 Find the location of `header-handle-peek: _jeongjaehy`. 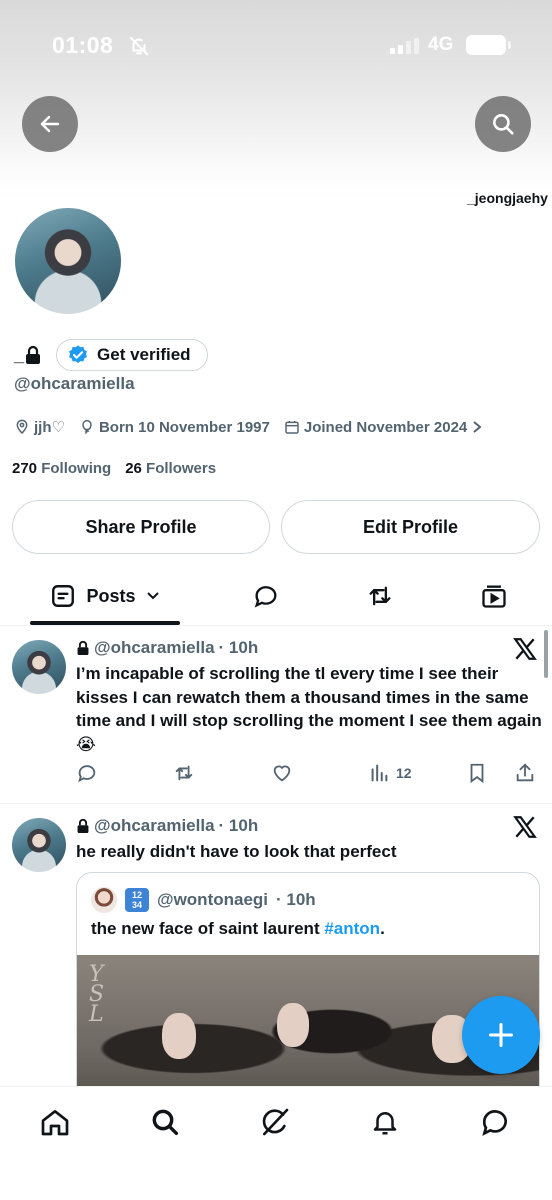

header-handle-peek: _jeongjaehy is located at coordinates (507, 198).